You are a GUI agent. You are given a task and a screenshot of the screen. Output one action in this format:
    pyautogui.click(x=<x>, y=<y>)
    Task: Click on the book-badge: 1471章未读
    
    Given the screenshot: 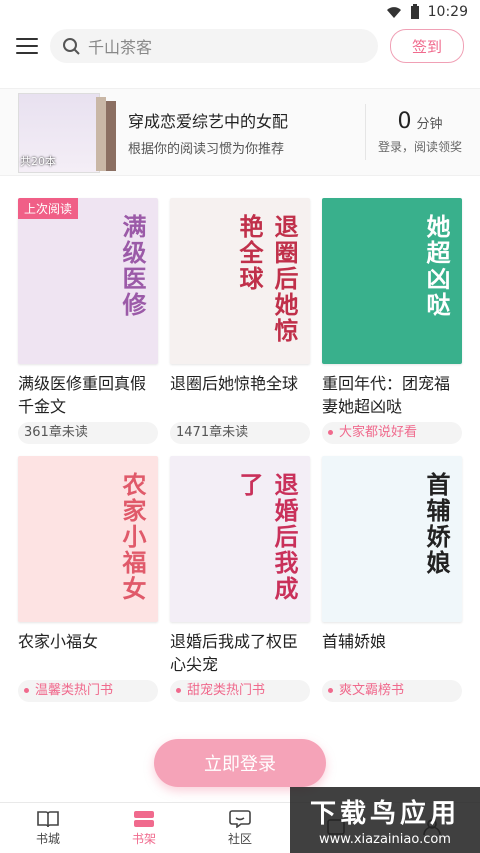 What is the action you would take?
    pyautogui.click(x=240, y=433)
    